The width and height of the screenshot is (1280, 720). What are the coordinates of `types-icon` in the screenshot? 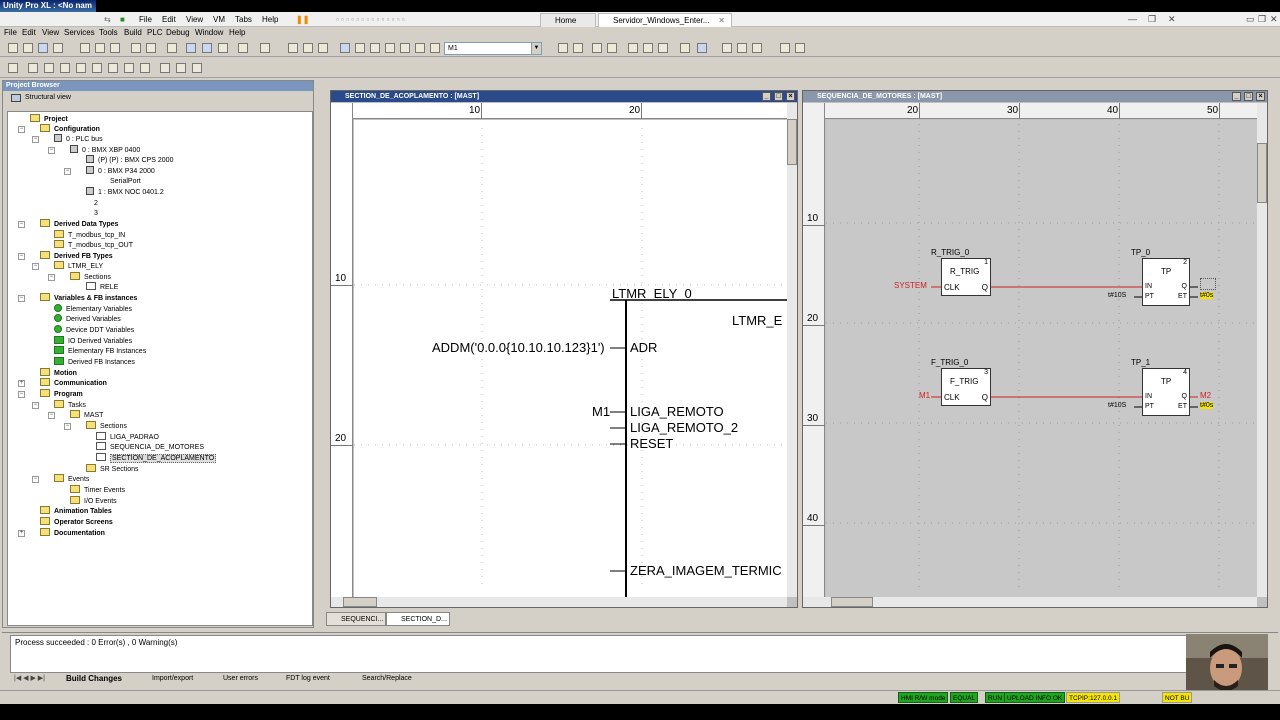 It's located at (405, 48).